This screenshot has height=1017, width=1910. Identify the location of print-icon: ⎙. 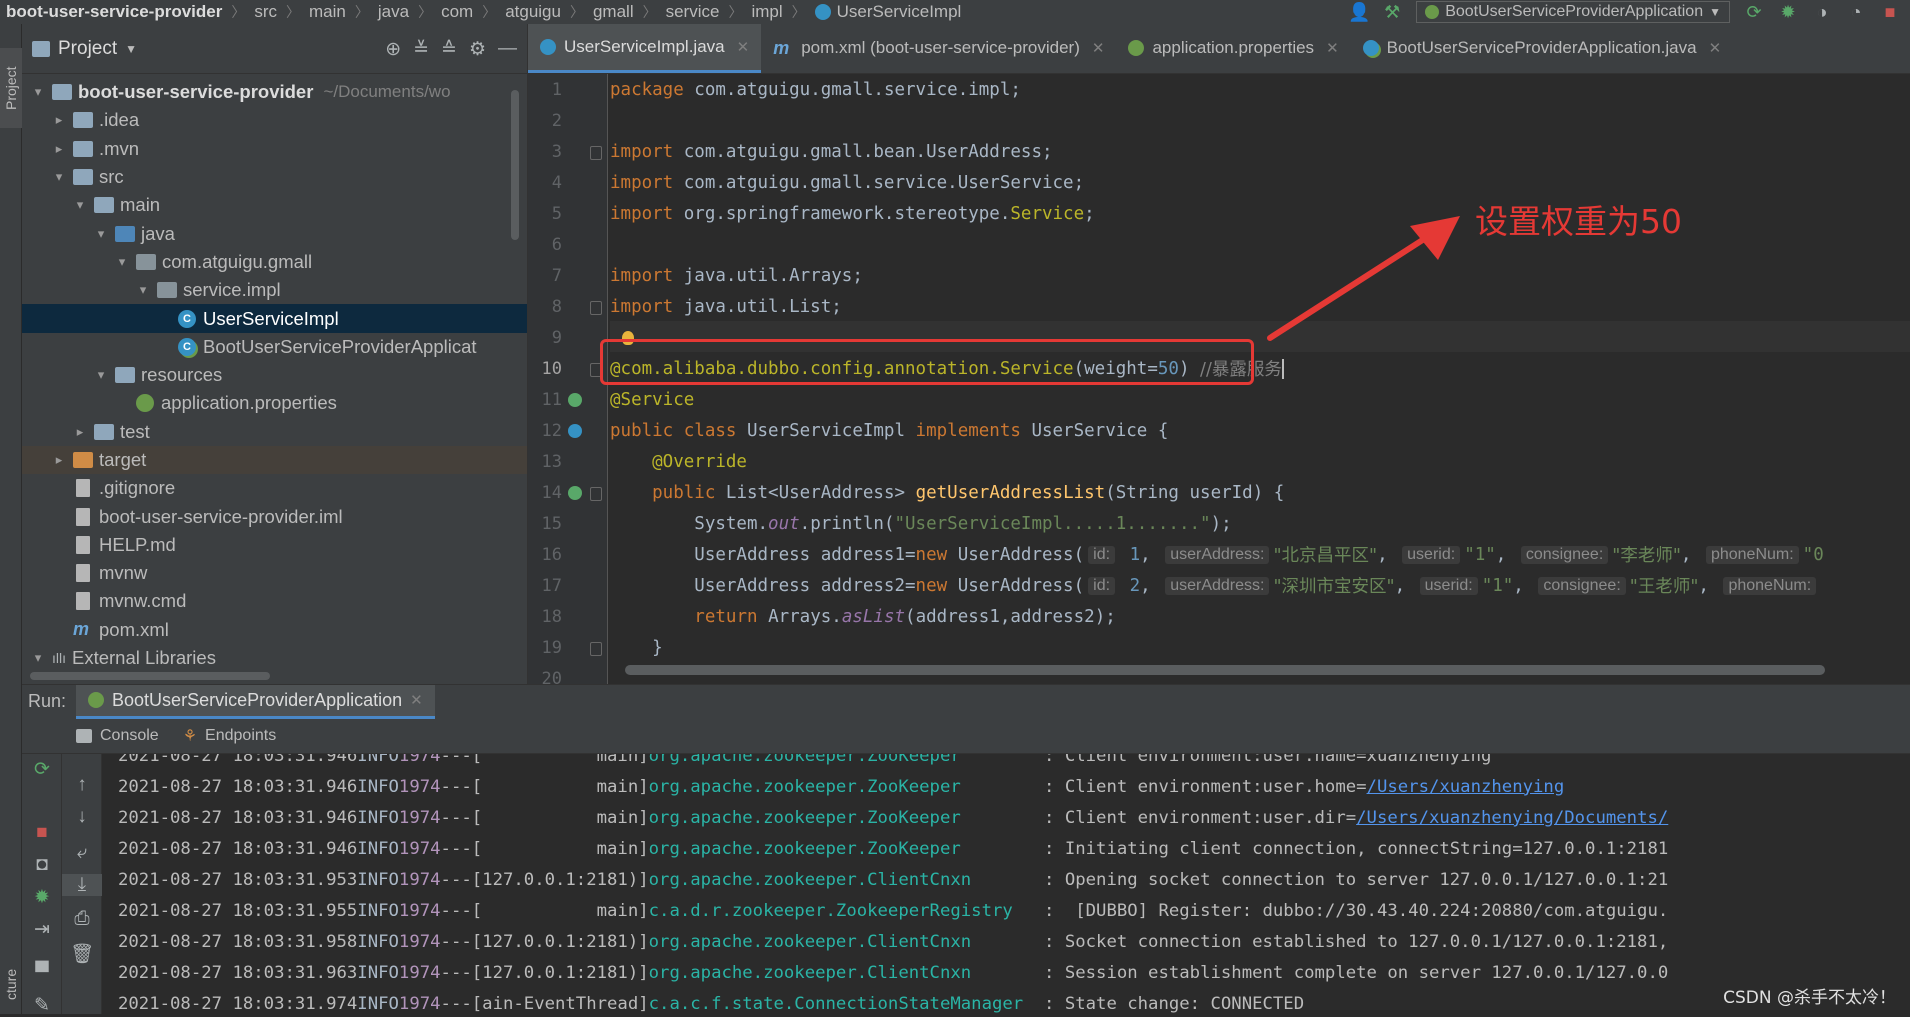
(82, 919).